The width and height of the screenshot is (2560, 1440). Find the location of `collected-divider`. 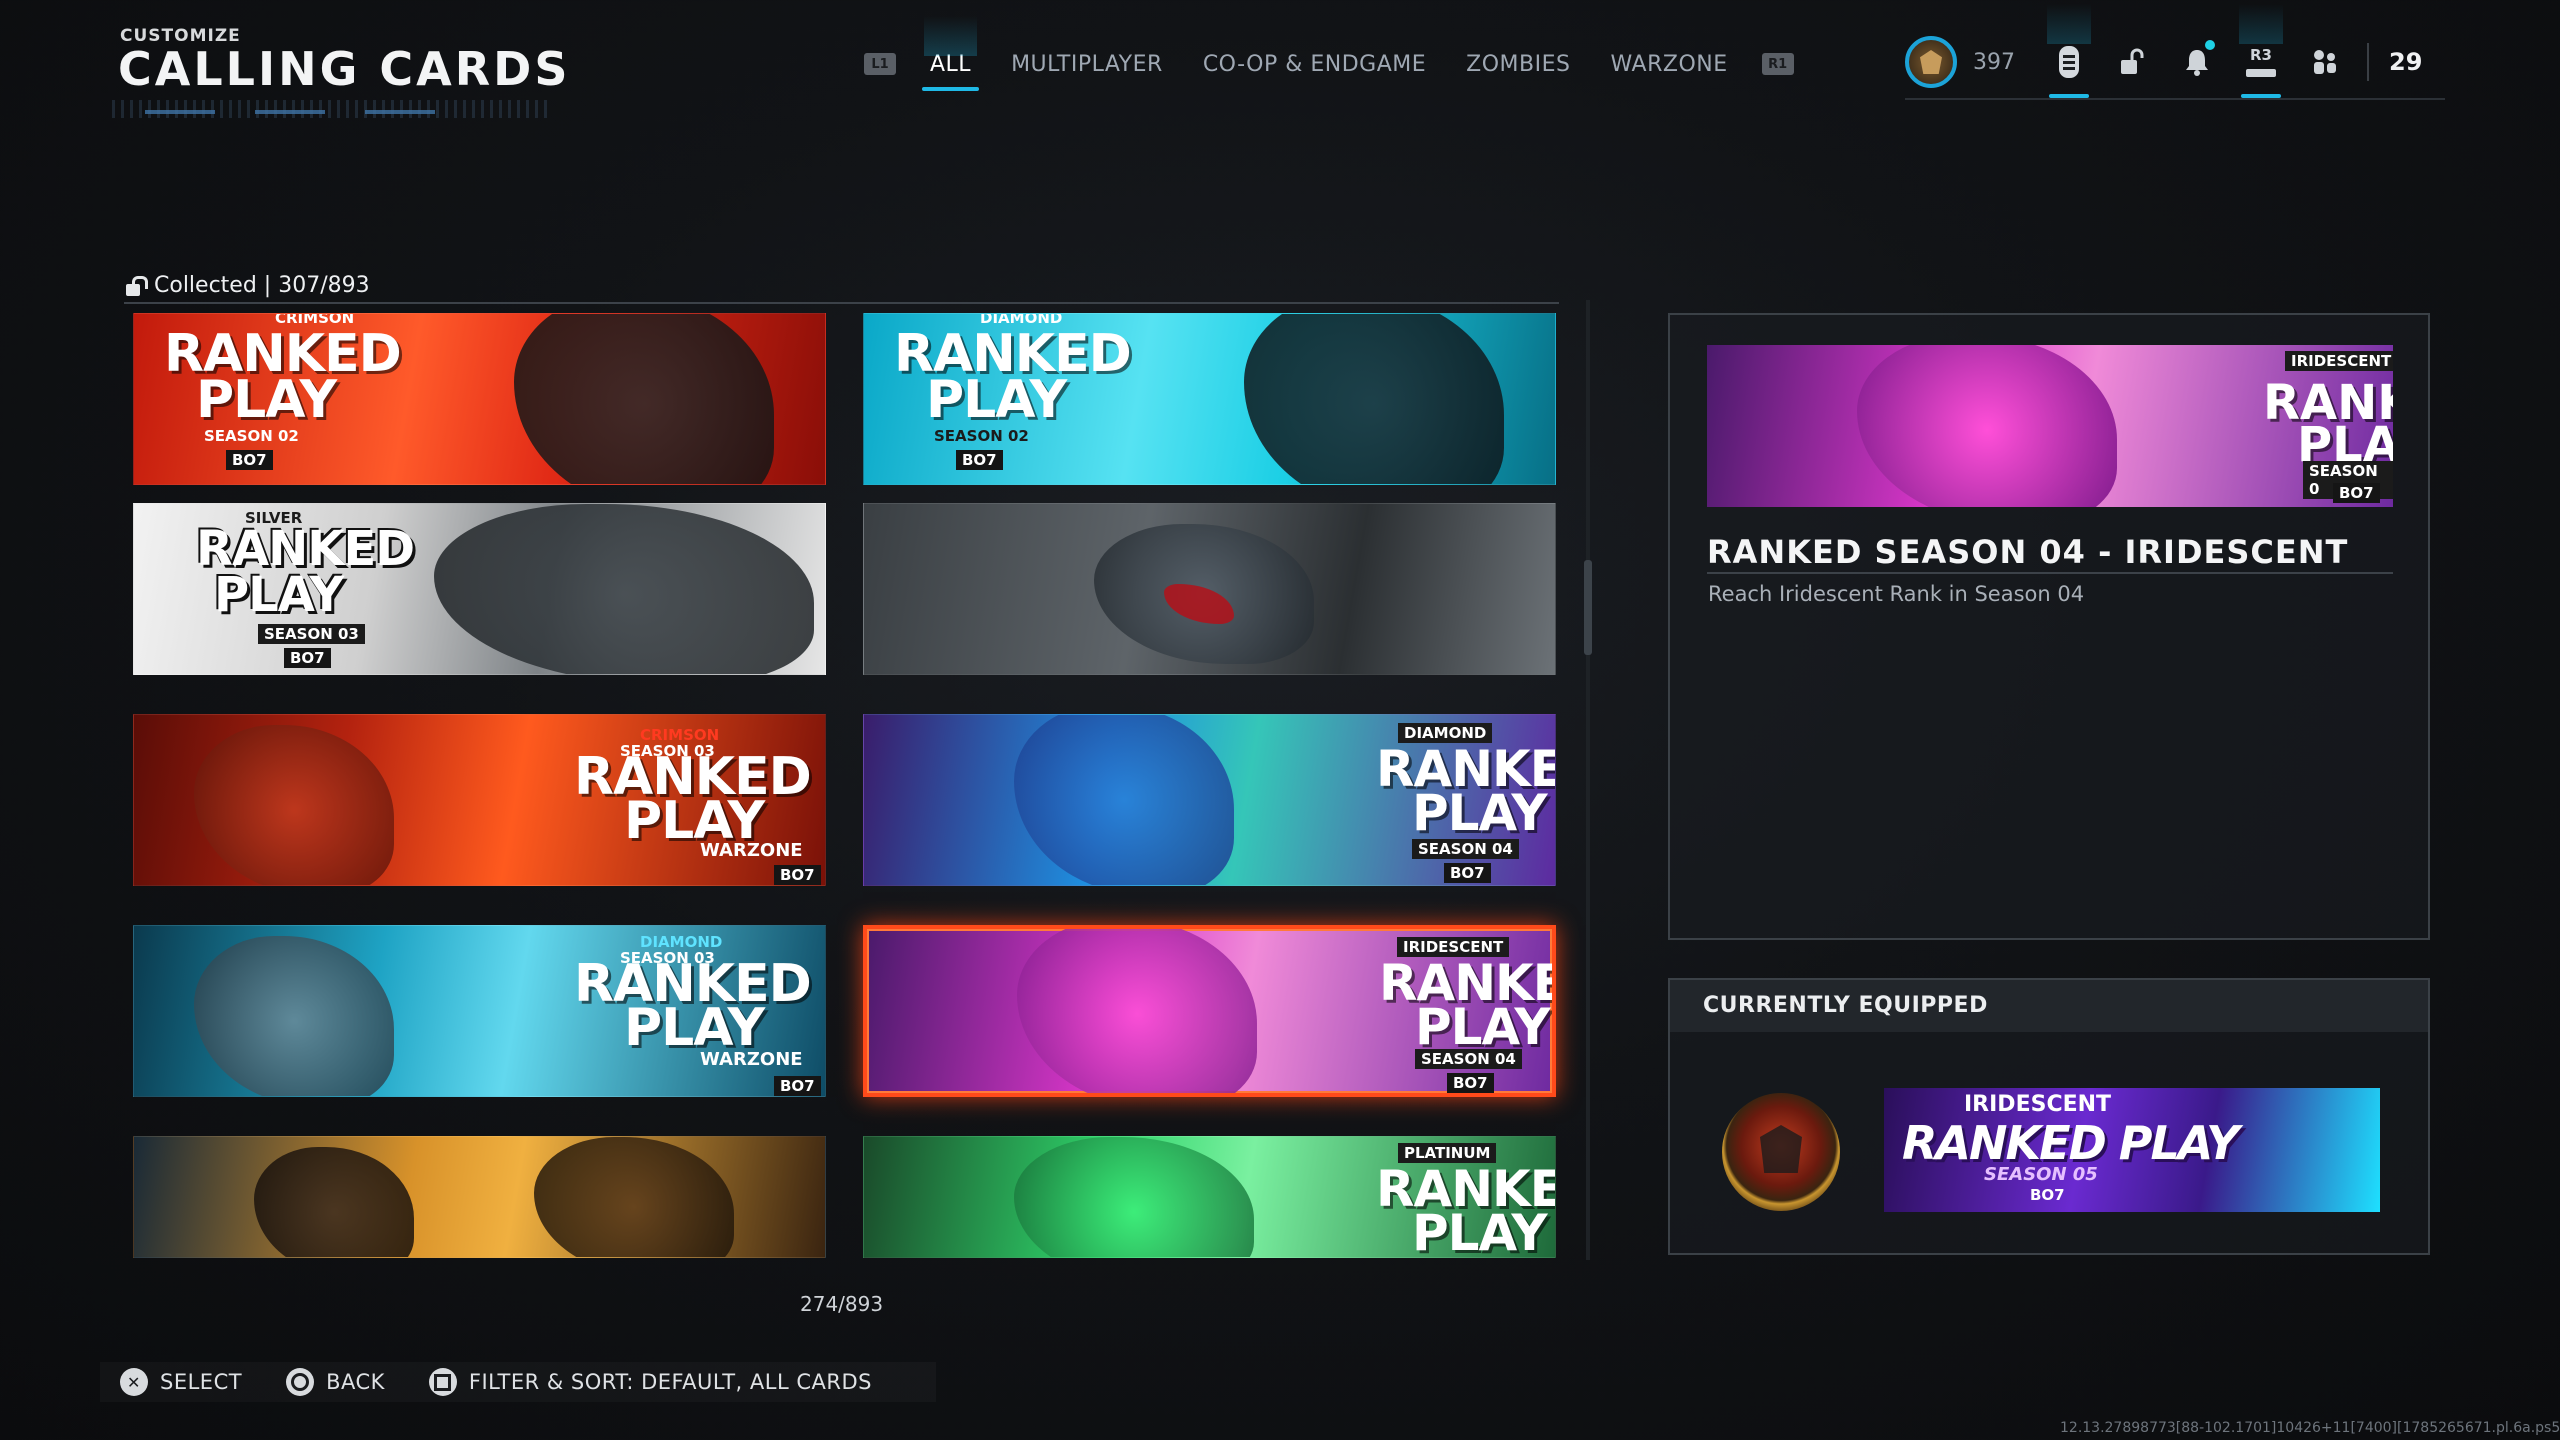

collected-divider is located at coordinates (841, 303).